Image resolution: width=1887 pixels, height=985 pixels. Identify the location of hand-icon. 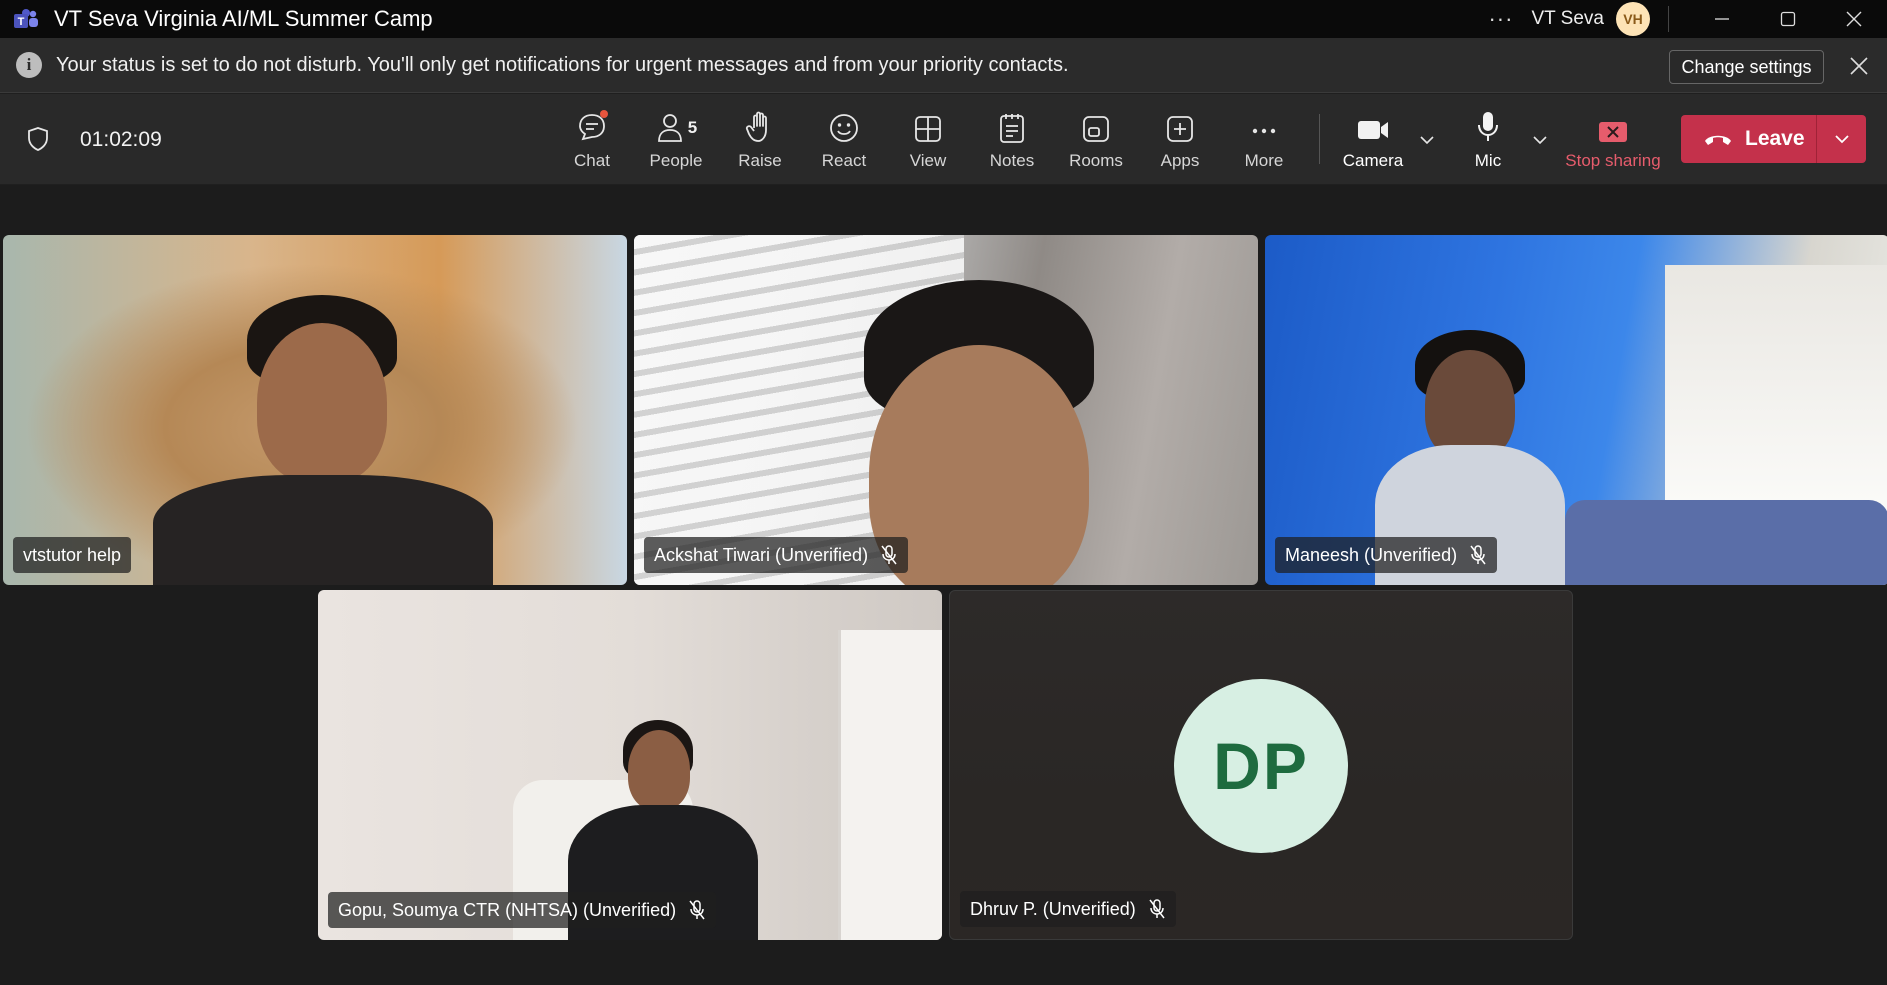
(756, 126).